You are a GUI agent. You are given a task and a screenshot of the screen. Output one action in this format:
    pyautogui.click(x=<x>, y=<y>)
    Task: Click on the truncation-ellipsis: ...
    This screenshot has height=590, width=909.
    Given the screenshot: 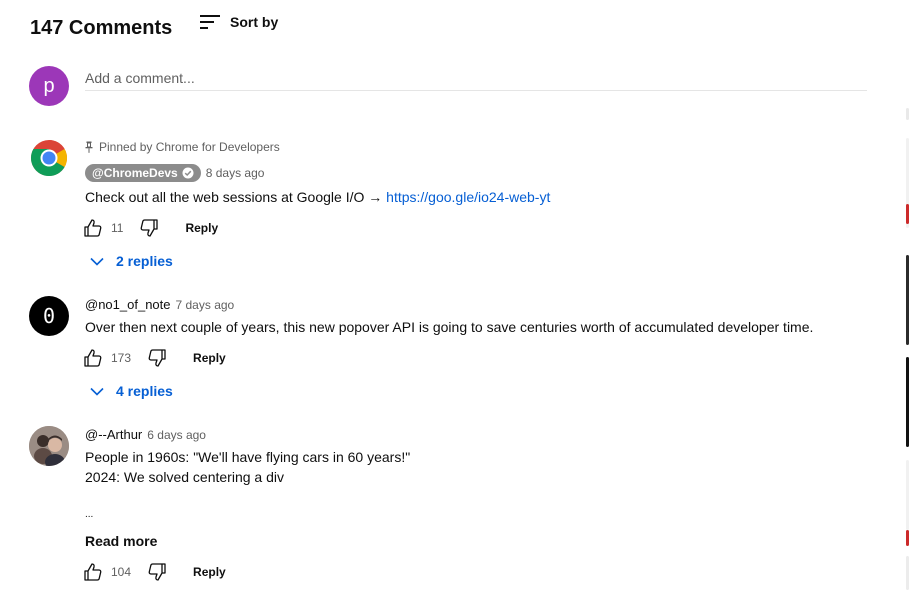 What is the action you would take?
    pyautogui.click(x=89, y=514)
    